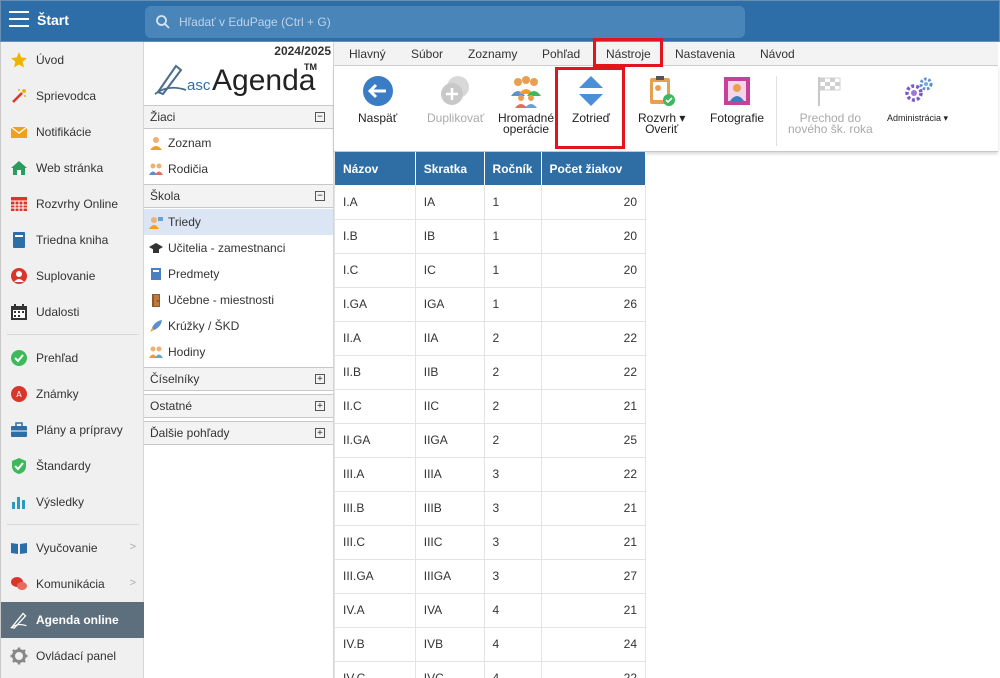  Describe the element at coordinates (492, 54) in the screenshot. I see `menu-tab-zoznamy: Zoznamy` at that location.